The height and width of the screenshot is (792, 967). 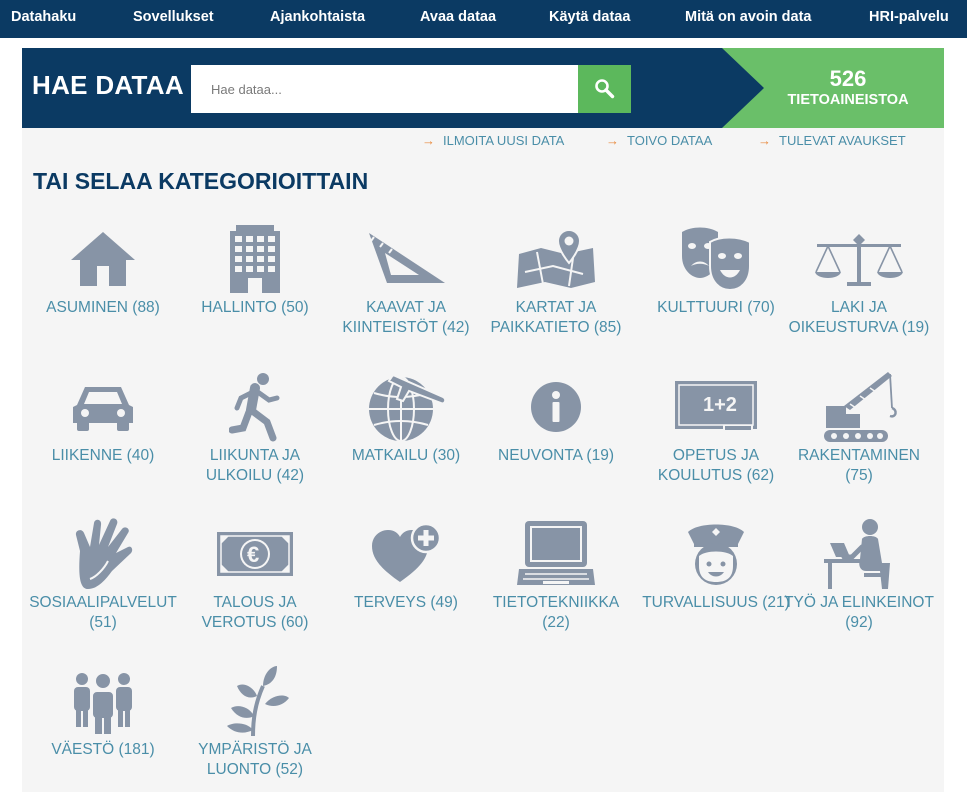 I want to click on police-officer-icon, so click(x=716, y=554).